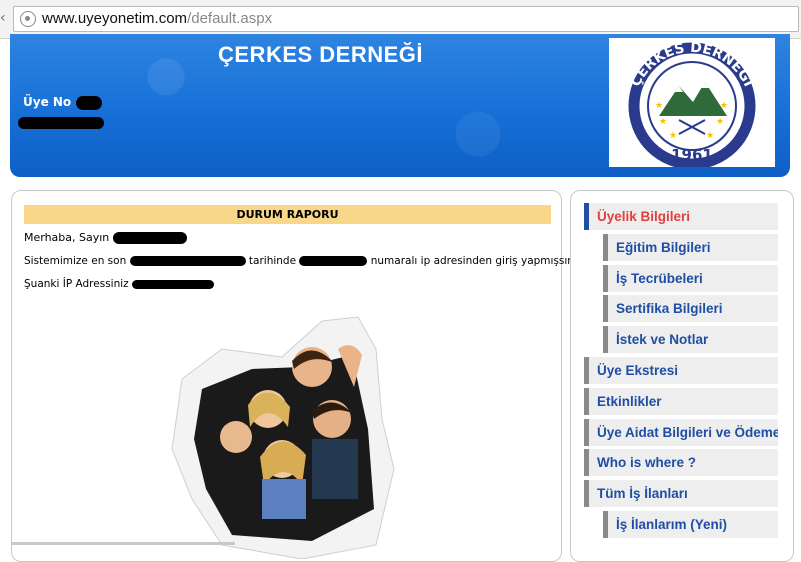 The image size is (801, 562). What do you see at coordinates (333, 261) in the screenshot?
I see `redacted-login-ip` at bounding box center [333, 261].